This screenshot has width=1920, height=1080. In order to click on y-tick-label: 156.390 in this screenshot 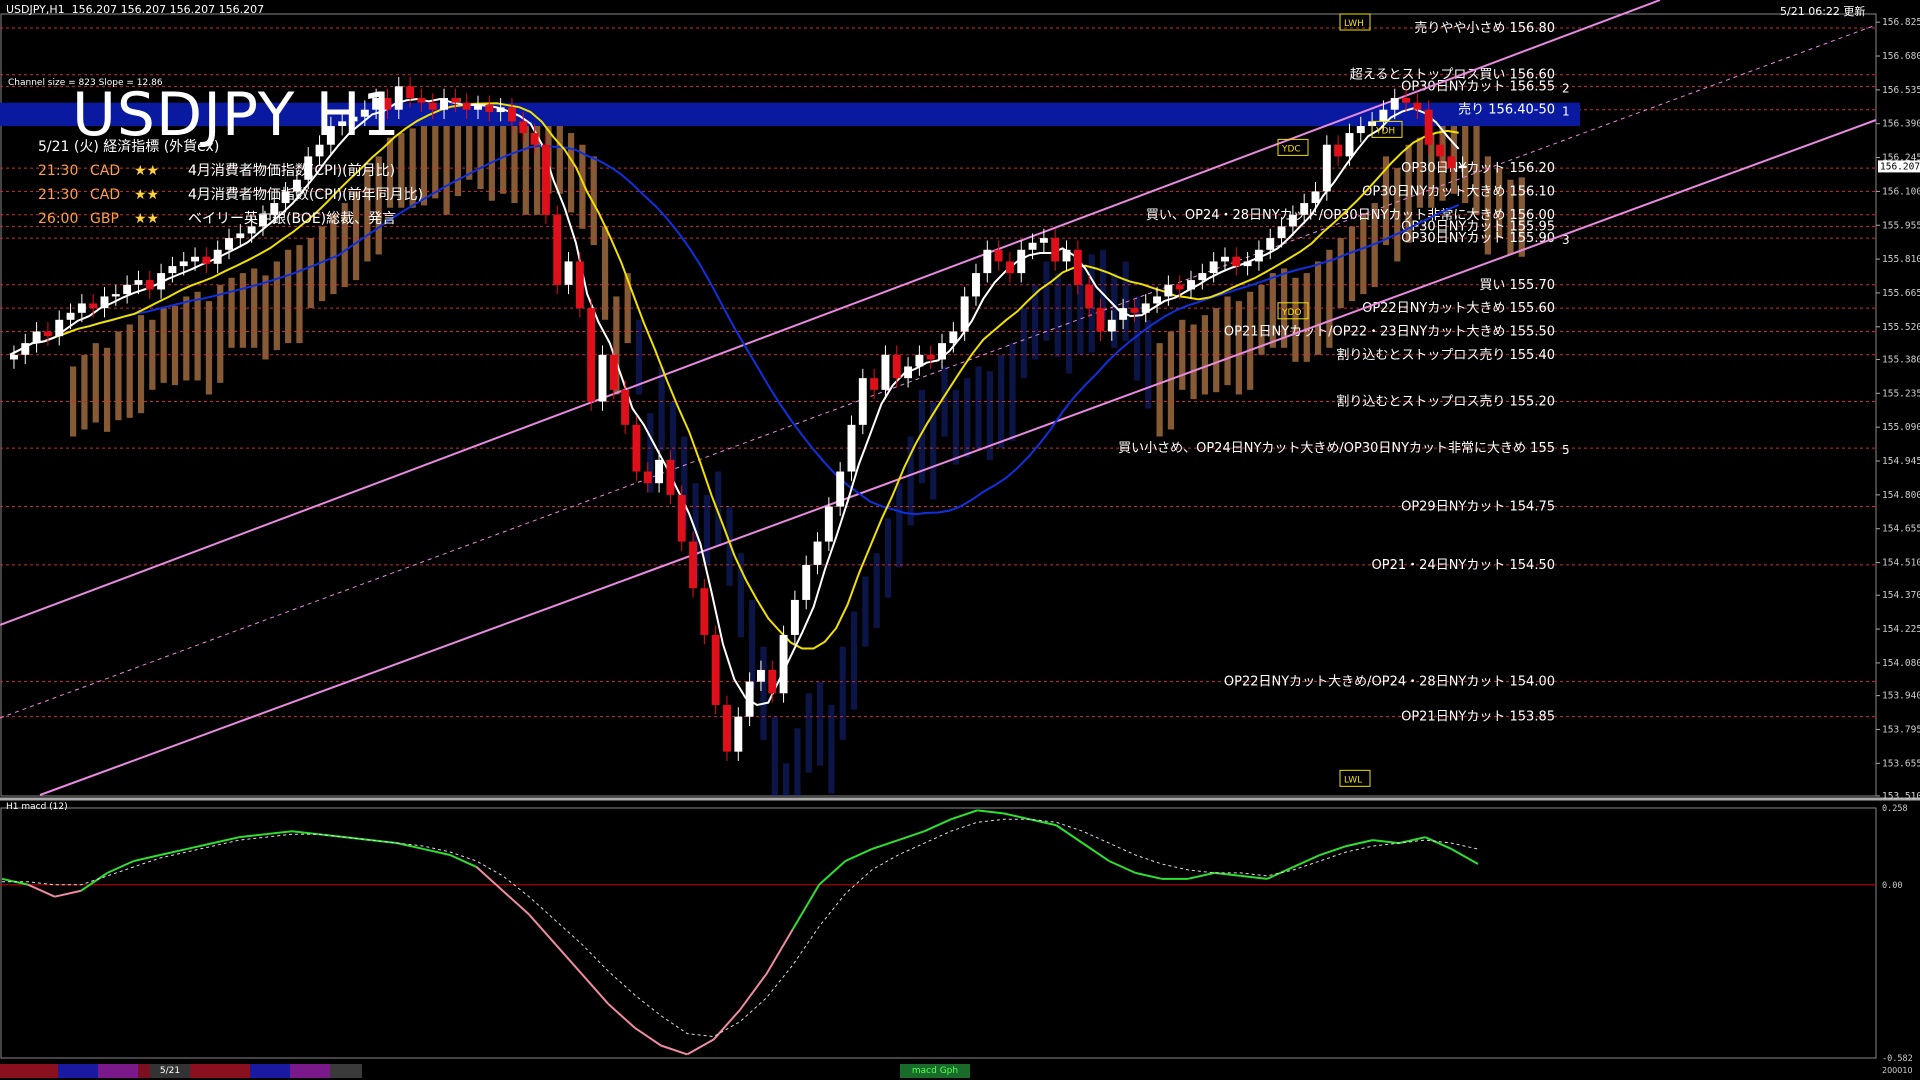, I will do `click(1901, 124)`.